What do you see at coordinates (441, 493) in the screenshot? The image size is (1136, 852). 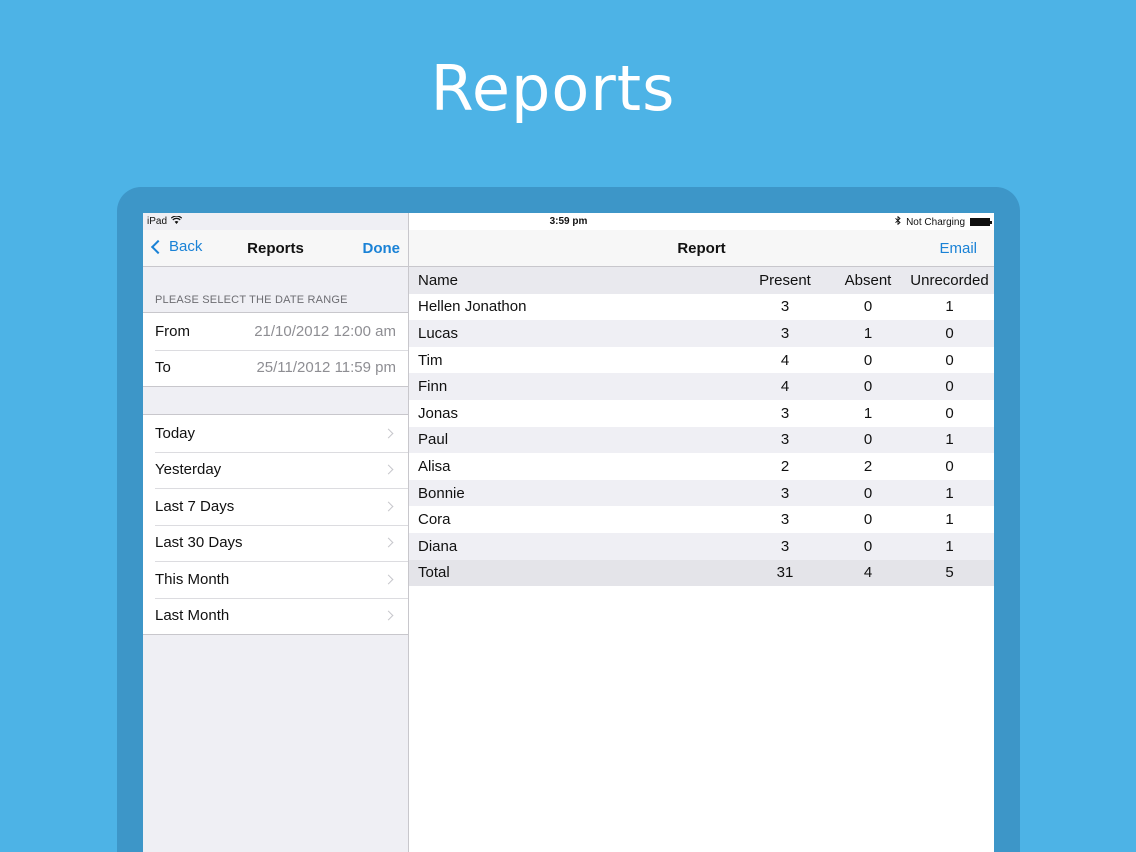 I see `cell-name: Bonnie` at bounding box center [441, 493].